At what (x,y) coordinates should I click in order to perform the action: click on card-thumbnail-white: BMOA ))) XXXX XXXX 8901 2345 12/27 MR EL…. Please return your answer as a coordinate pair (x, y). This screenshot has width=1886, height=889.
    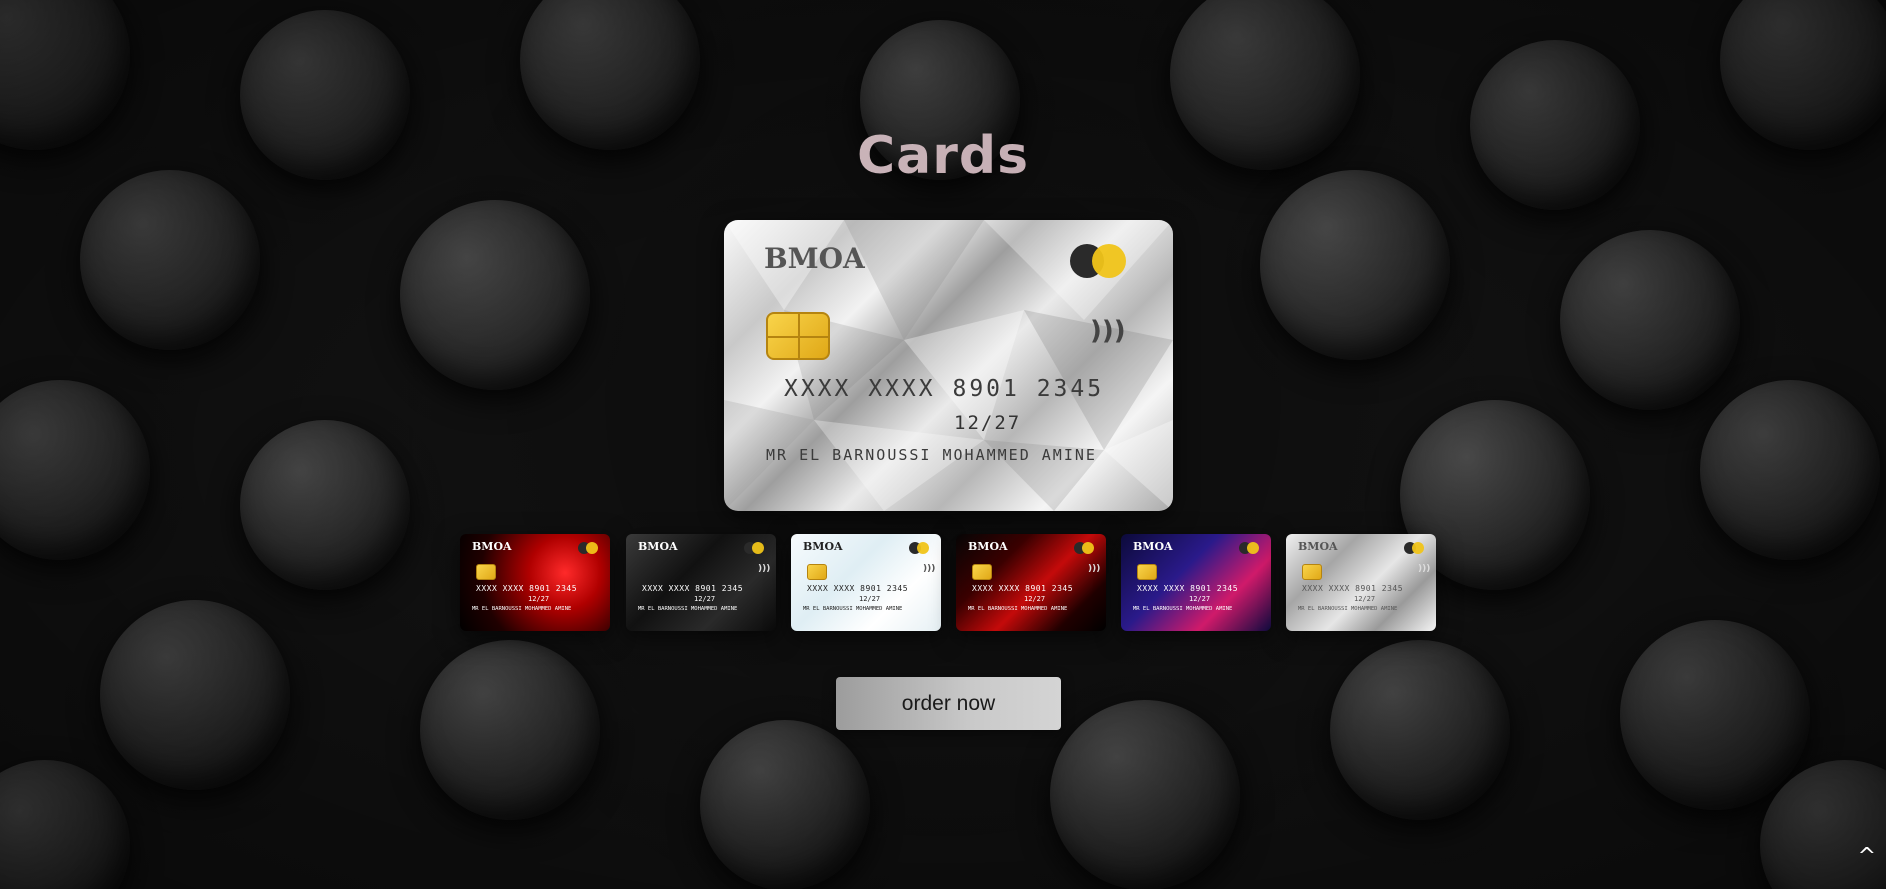
    Looking at the image, I should click on (866, 582).